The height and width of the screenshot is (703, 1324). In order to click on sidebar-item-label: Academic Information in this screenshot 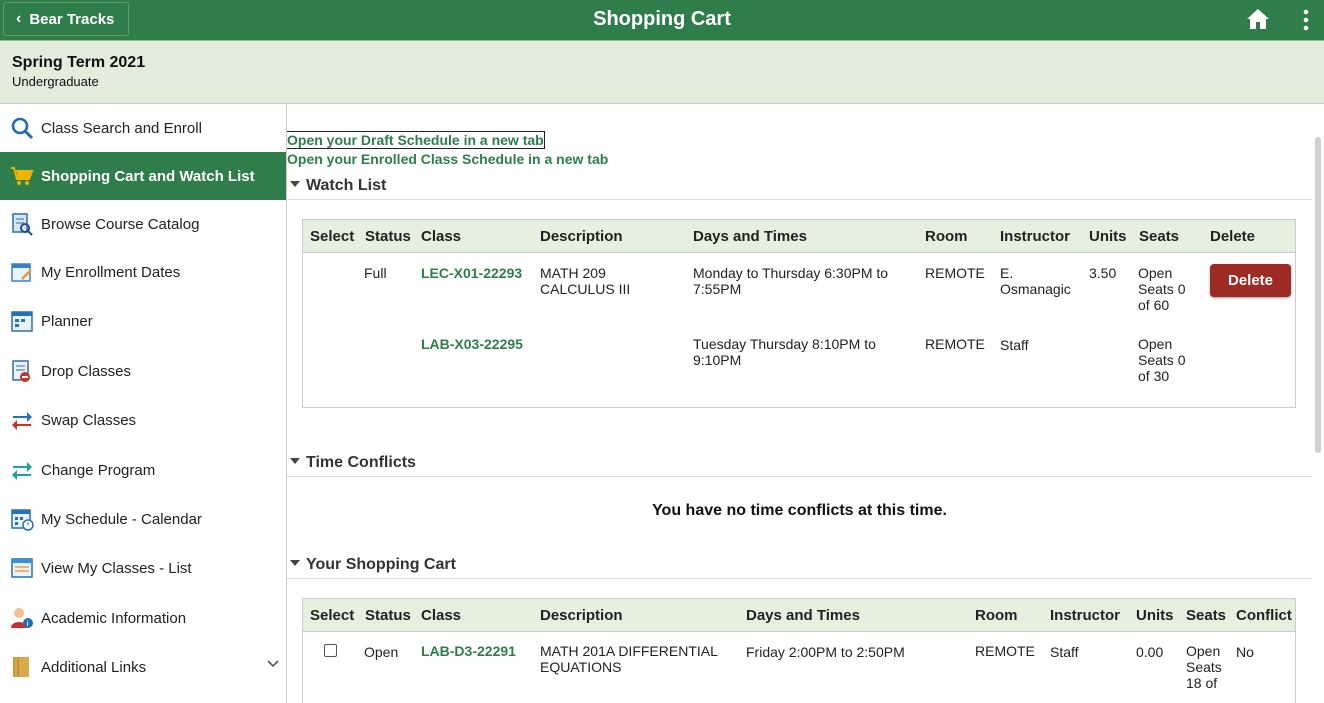, I will do `click(114, 618)`.